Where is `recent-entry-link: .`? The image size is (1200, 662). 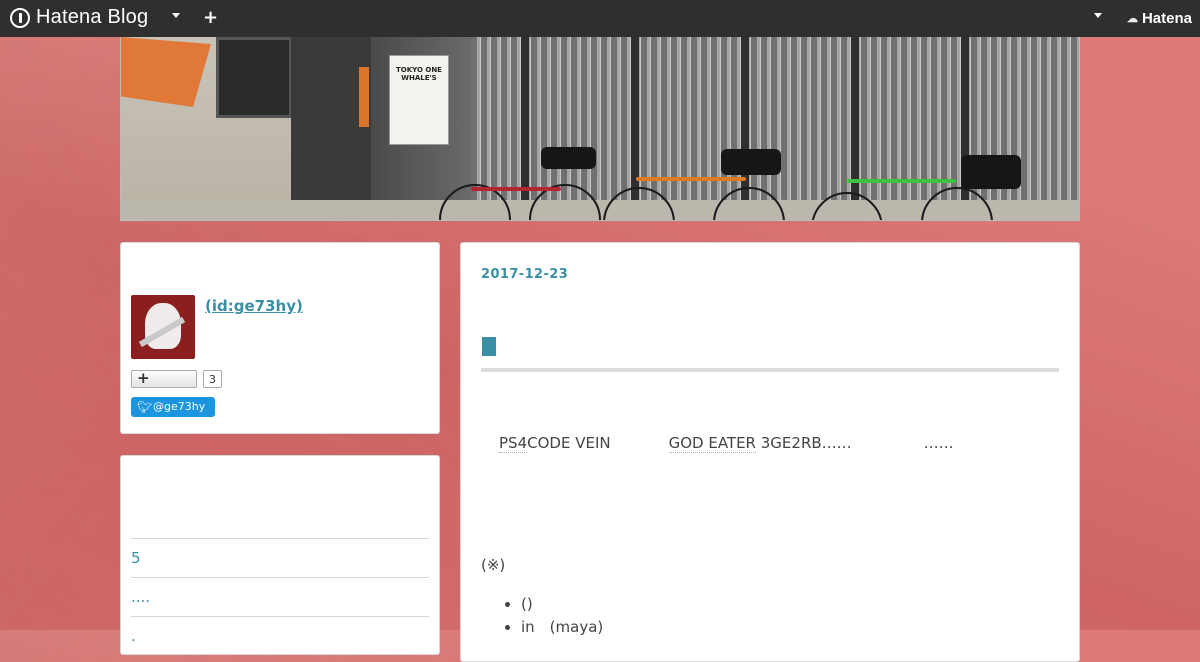 recent-entry-link: . is located at coordinates (280, 635).